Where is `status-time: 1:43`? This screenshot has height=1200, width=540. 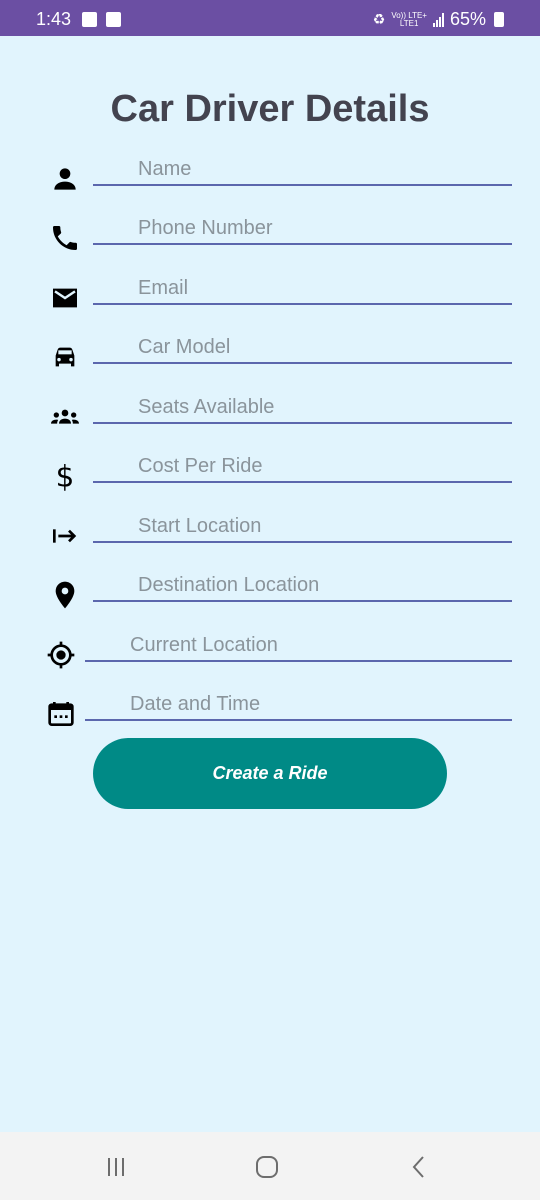
status-time: 1:43 is located at coordinates (54, 19).